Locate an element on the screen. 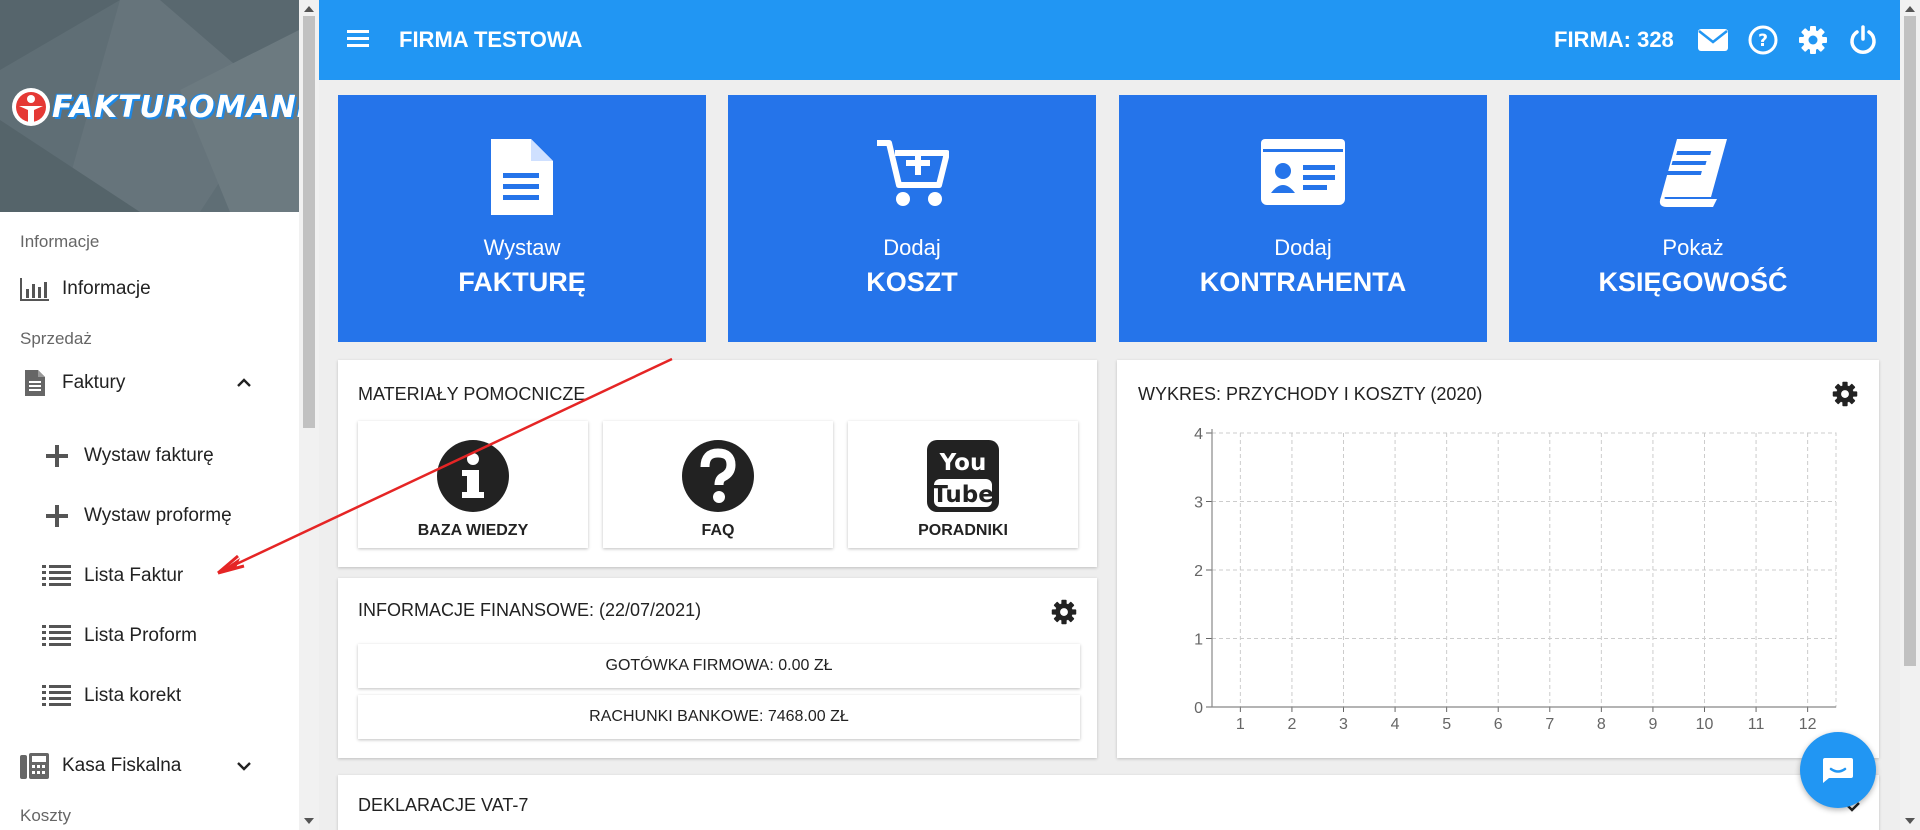 The image size is (1920, 830). youtube-text-top: You is located at coordinates (963, 463).